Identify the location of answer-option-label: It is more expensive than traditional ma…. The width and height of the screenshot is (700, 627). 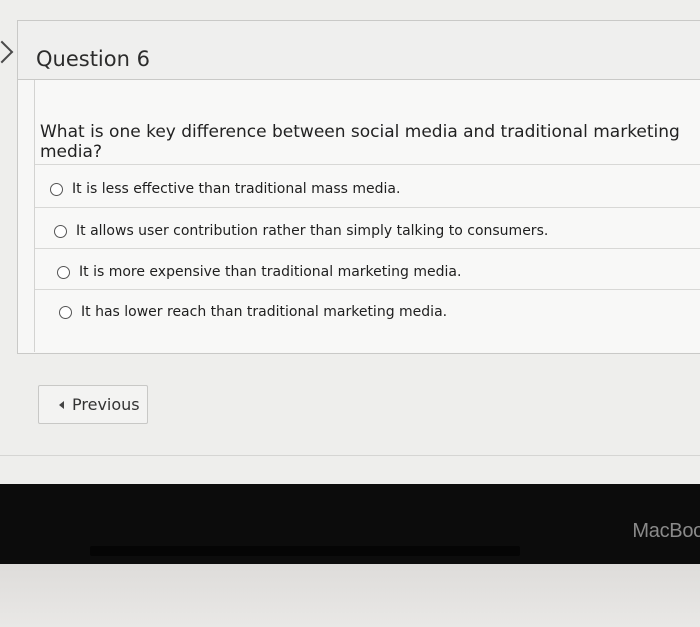
(270, 272).